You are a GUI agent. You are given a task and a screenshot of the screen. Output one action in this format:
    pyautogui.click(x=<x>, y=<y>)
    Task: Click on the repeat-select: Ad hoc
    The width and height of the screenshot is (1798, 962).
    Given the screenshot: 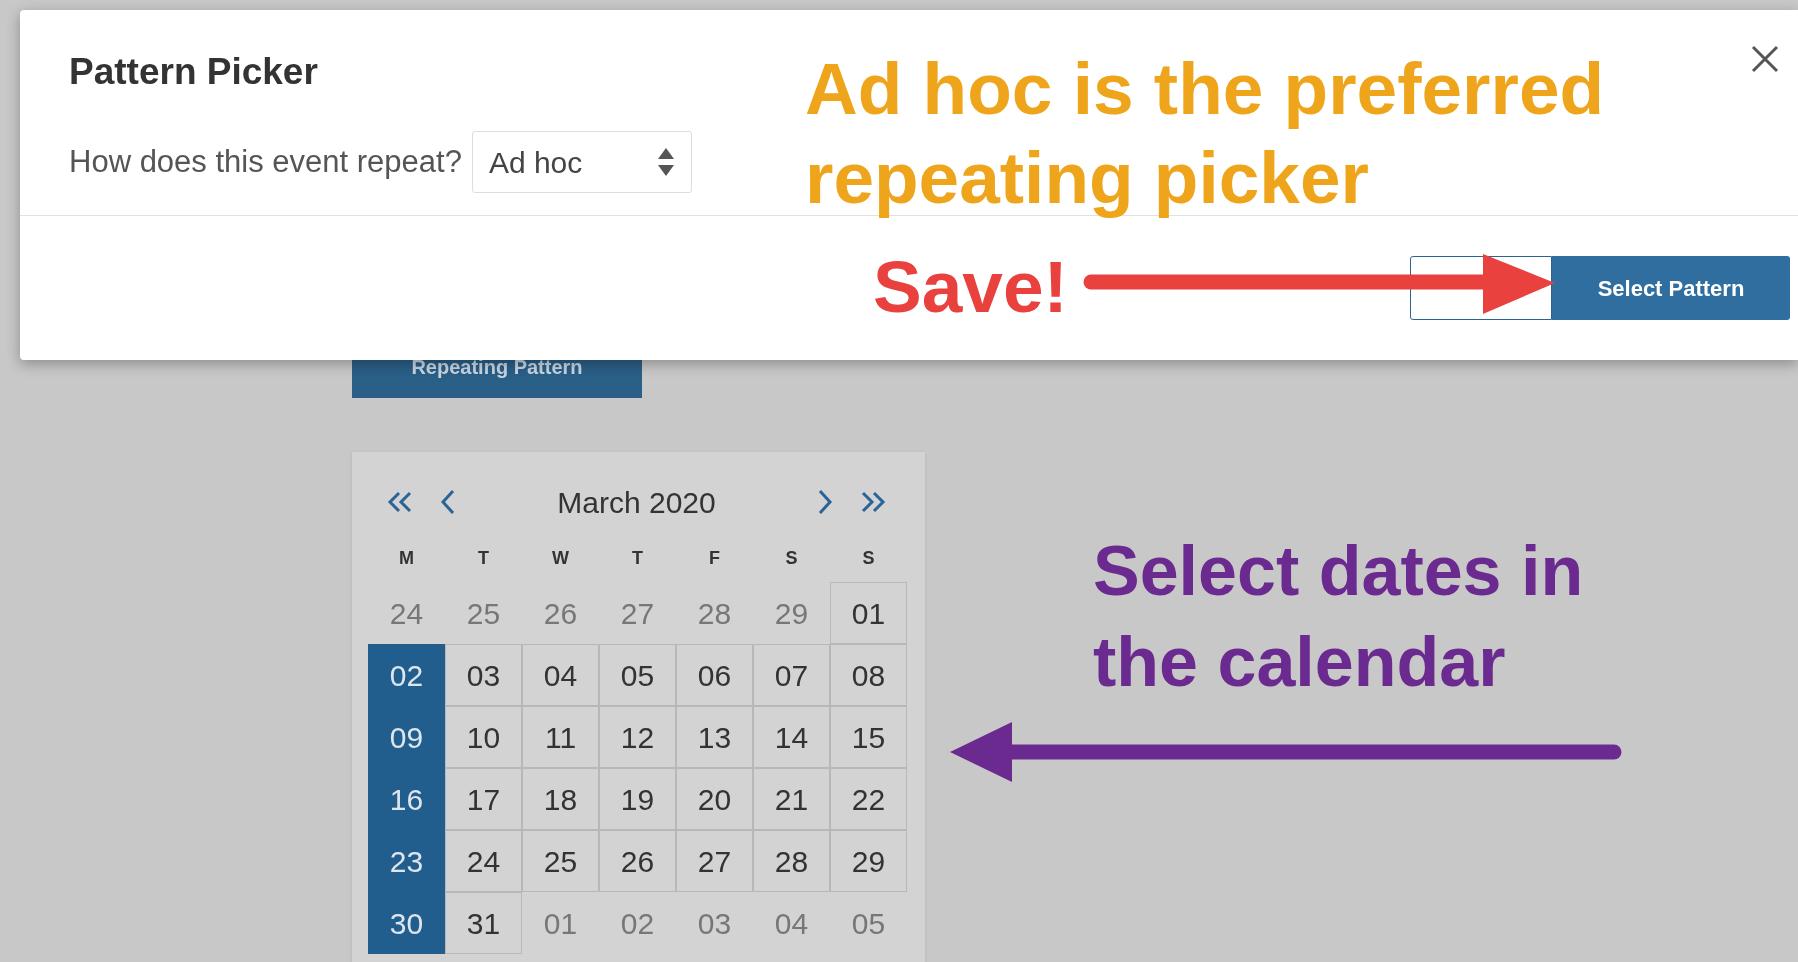 What is the action you would take?
    pyautogui.click(x=581, y=162)
    